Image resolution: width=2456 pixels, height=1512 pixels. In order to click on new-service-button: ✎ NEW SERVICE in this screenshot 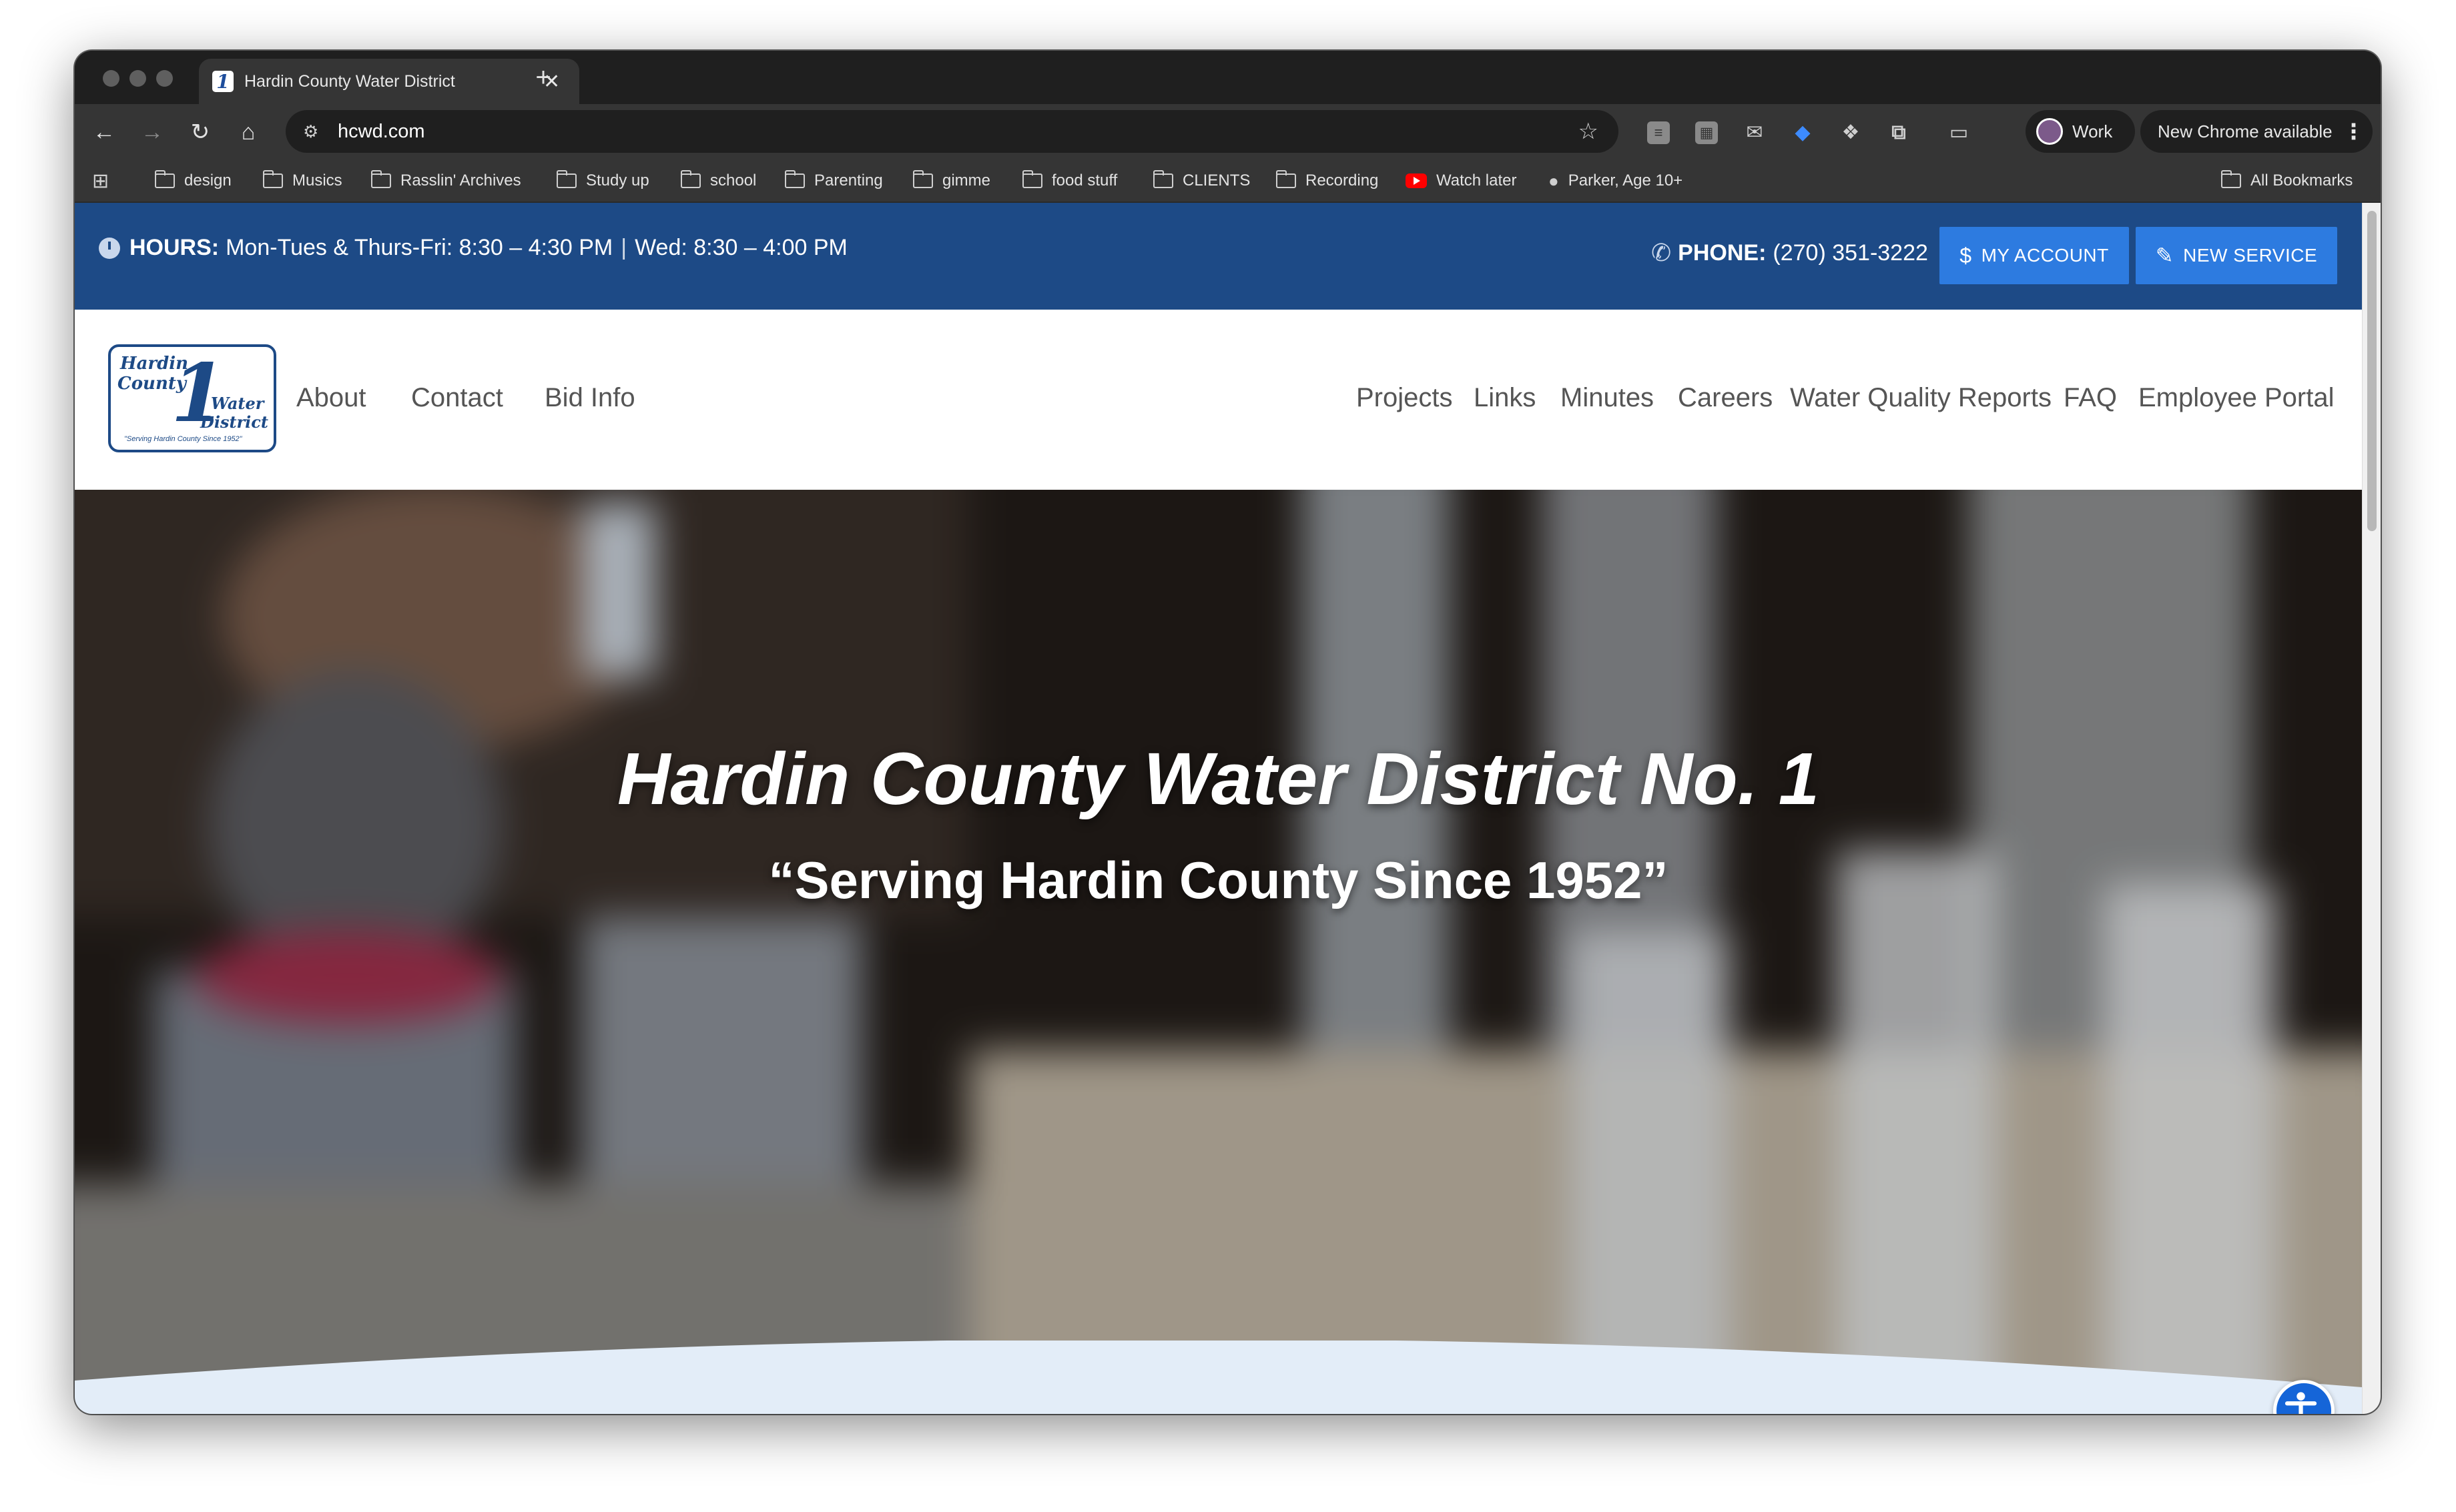, I will do `click(2236, 255)`.